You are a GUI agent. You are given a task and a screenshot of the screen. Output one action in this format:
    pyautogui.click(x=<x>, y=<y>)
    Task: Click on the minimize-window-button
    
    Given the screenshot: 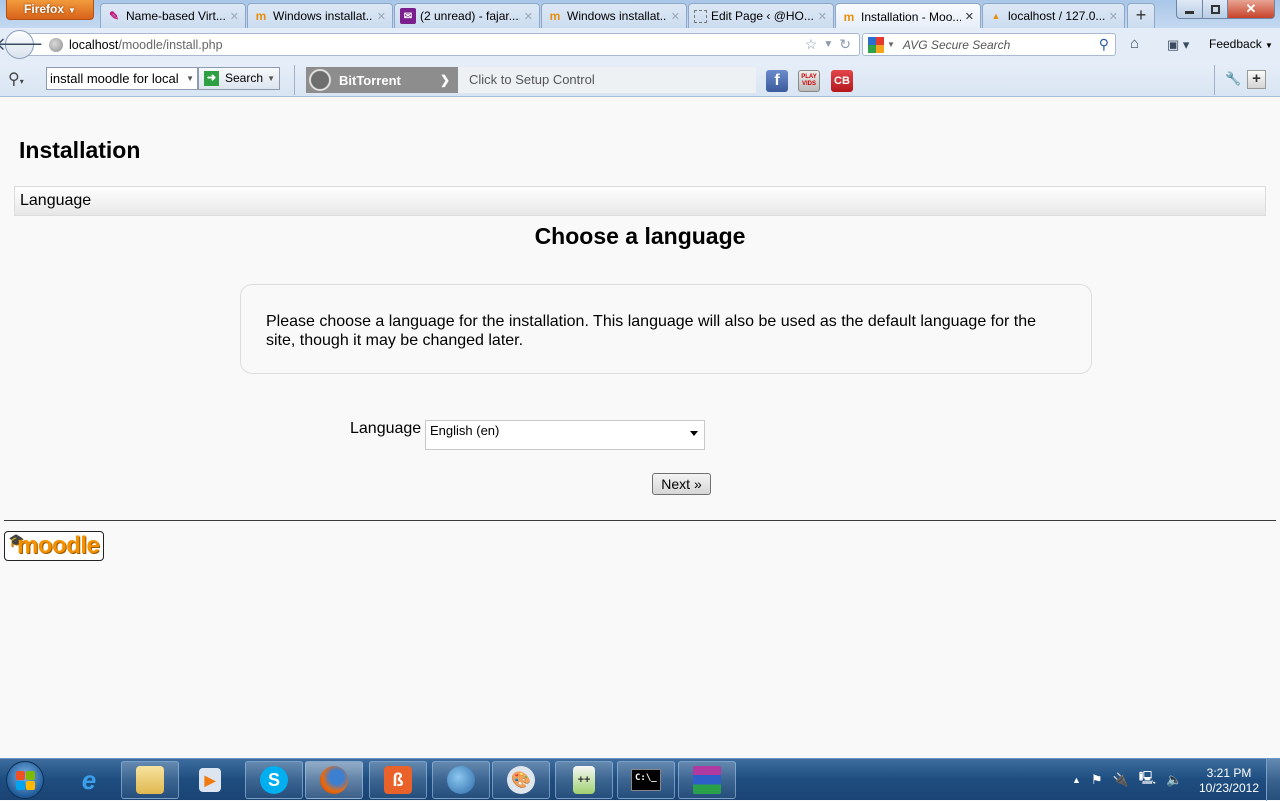 What is the action you would take?
    pyautogui.click(x=1189, y=9)
    